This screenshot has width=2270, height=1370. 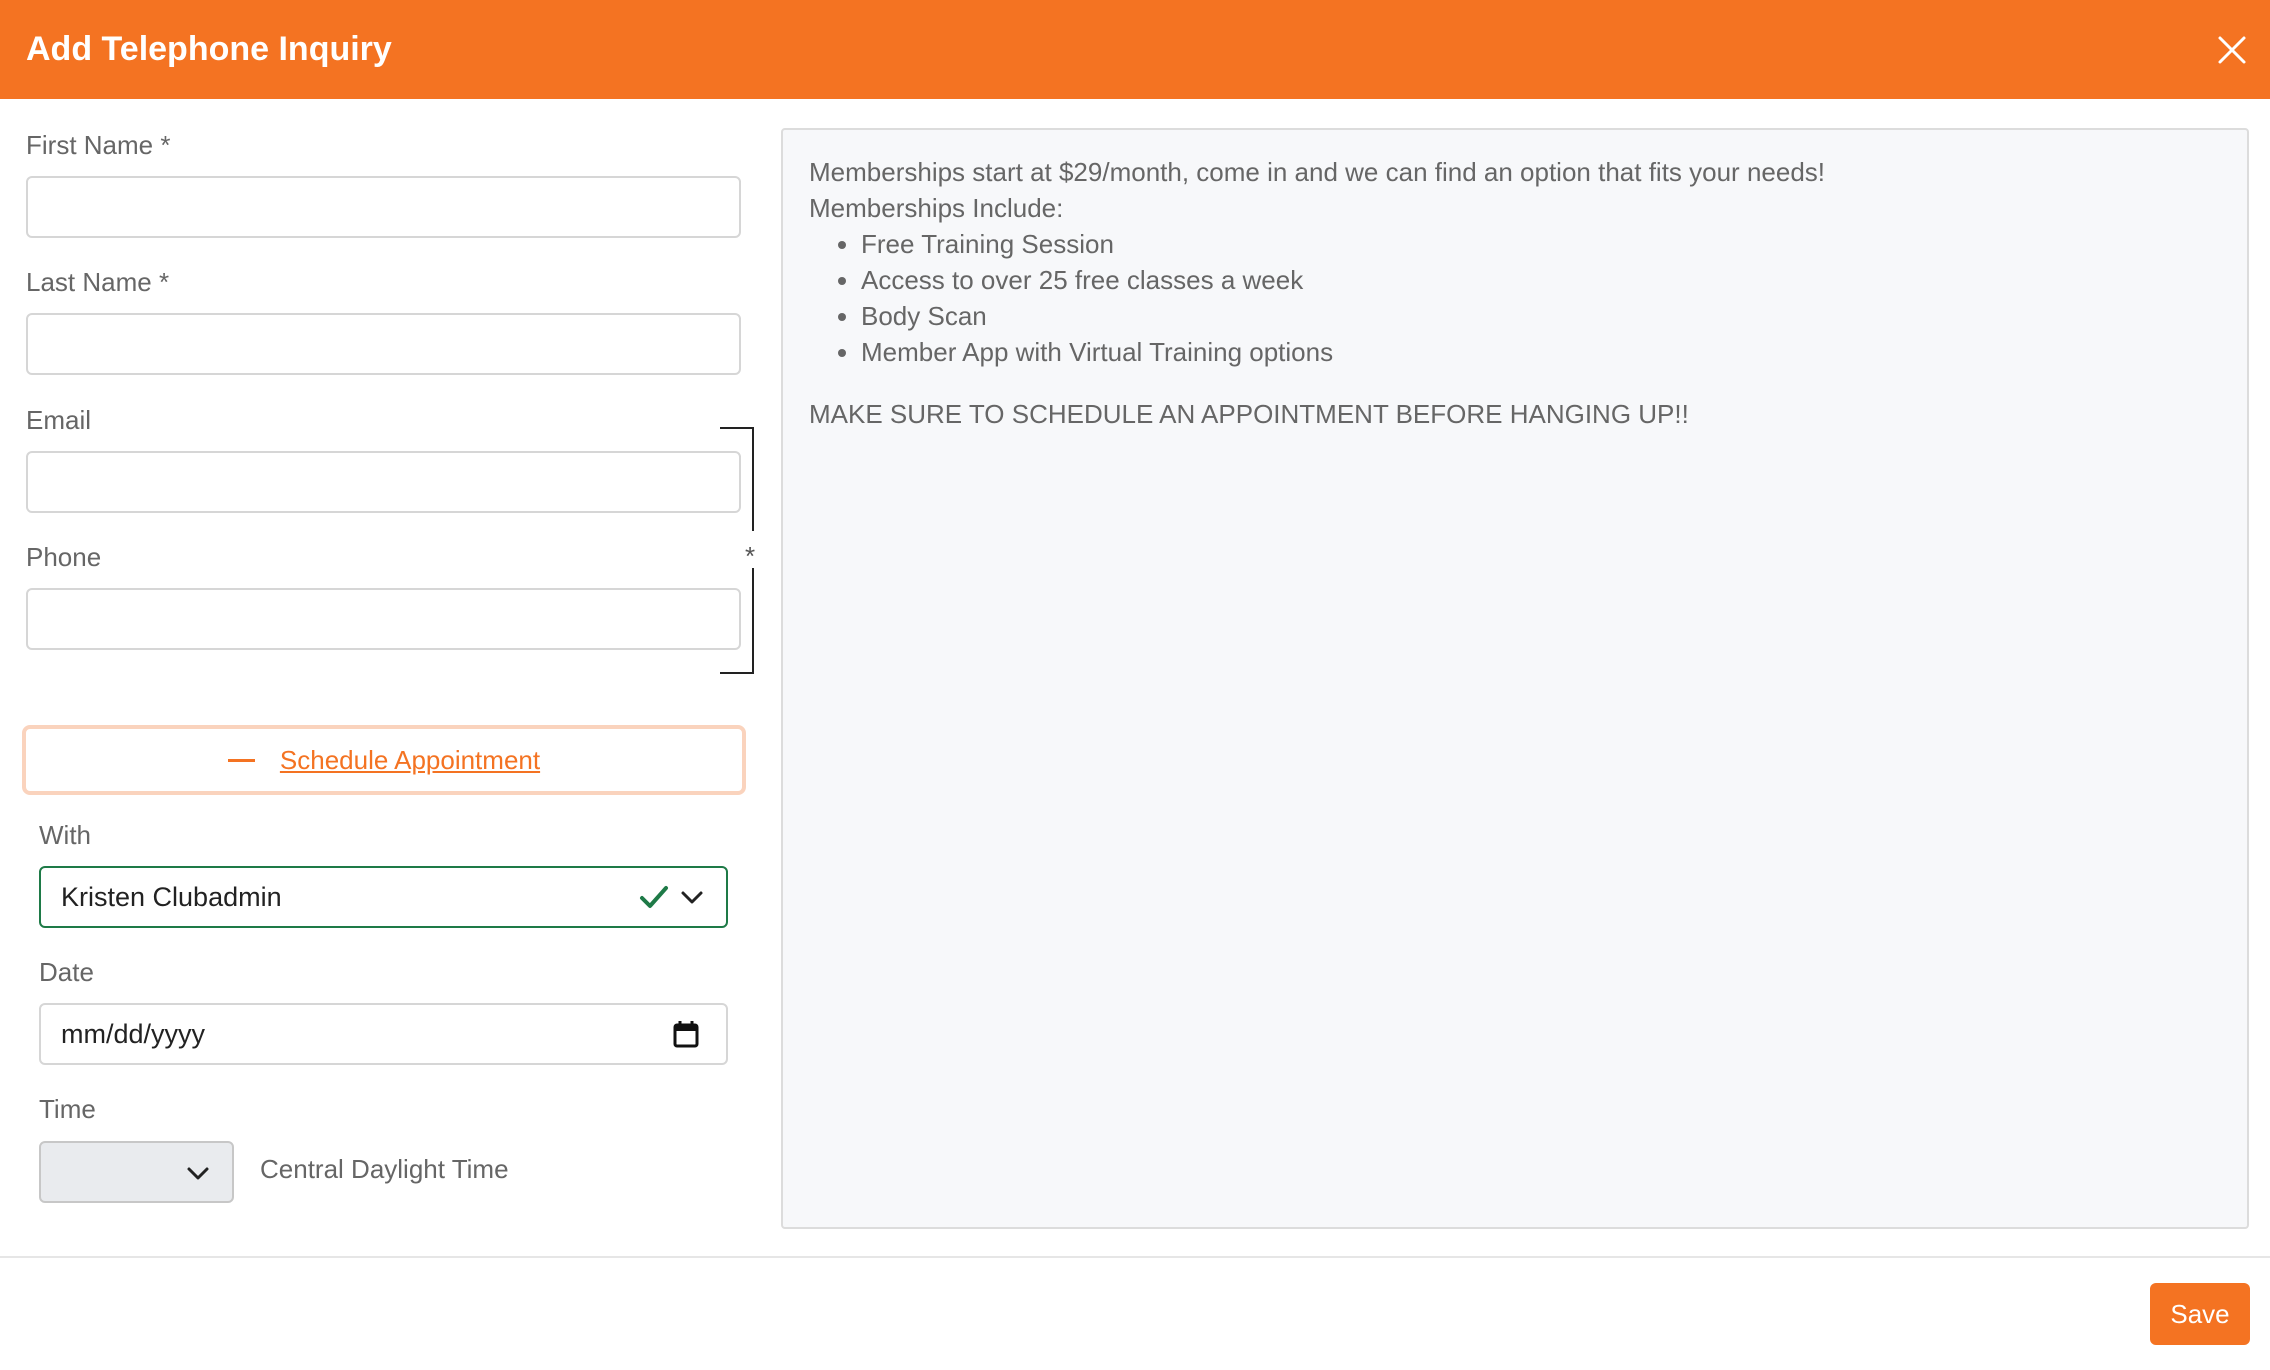 What do you see at coordinates (64, 557) in the screenshot?
I see `phone-label: Phone` at bounding box center [64, 557].